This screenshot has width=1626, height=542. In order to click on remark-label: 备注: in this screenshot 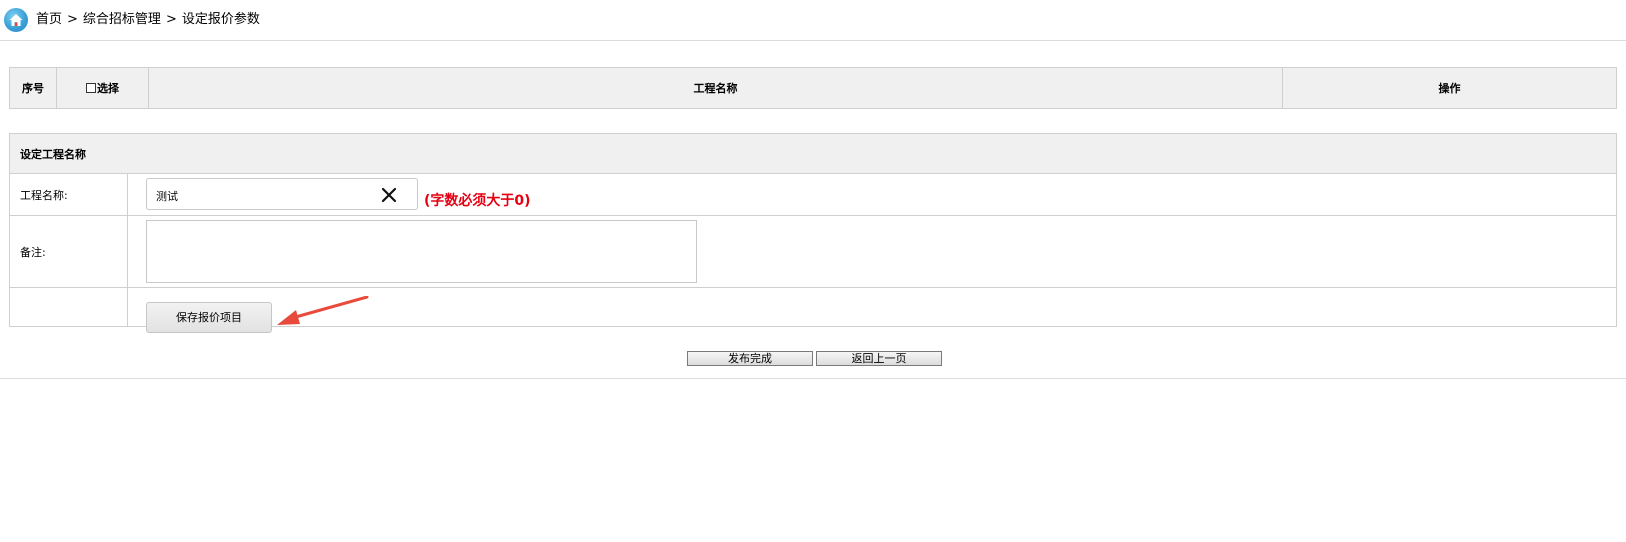, I will do `click(68, 251)`.